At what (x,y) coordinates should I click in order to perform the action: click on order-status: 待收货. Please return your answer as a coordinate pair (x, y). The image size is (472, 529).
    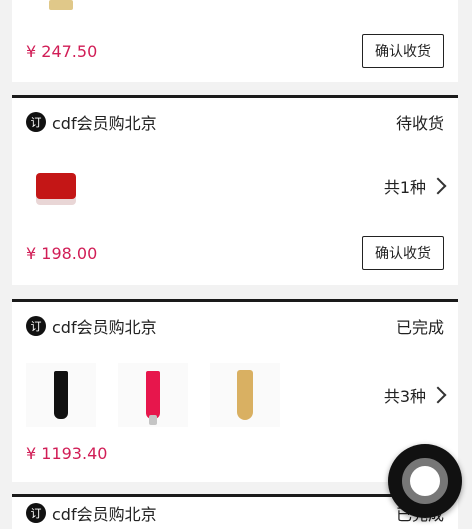
    Looking at the image, I should click on (419, 123).